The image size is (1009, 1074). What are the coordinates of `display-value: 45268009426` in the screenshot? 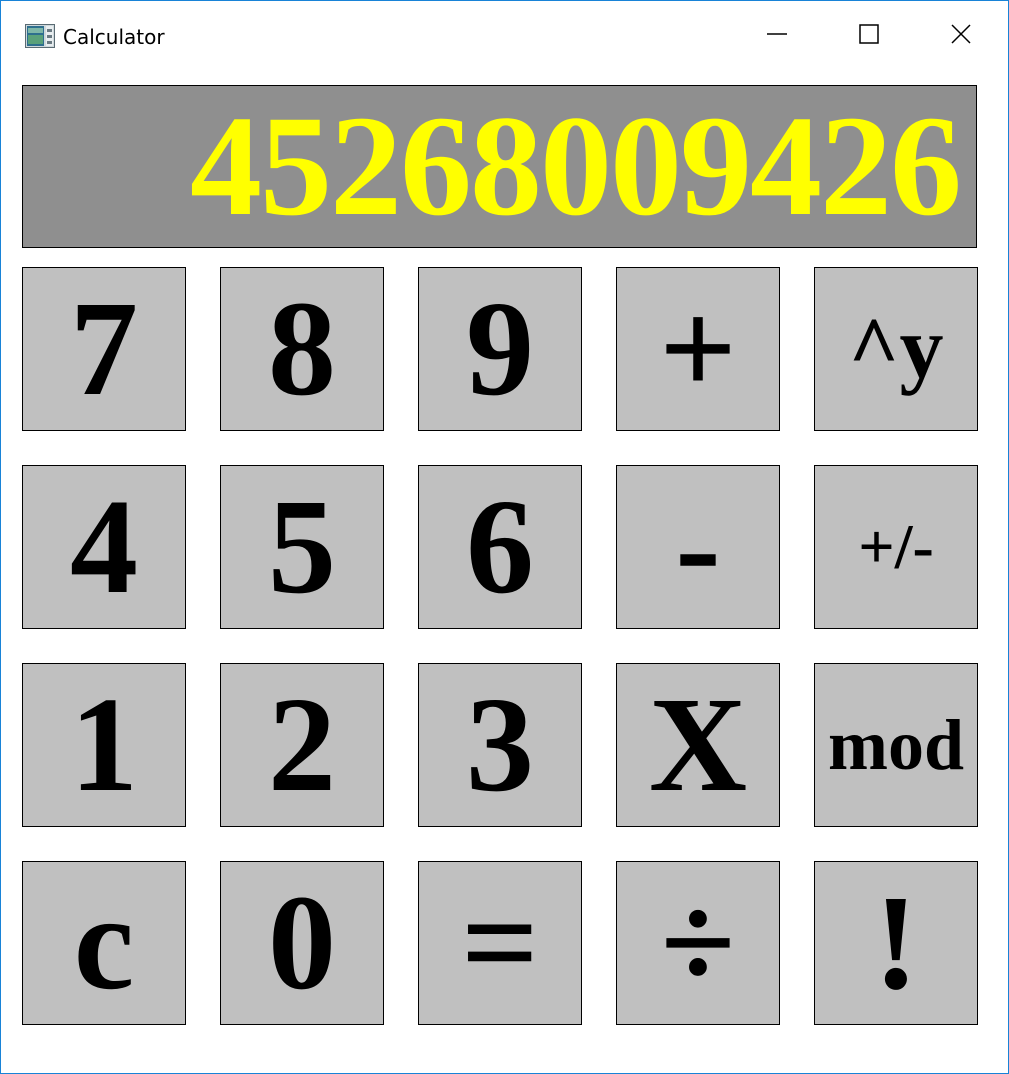 It's located at (576, 166).